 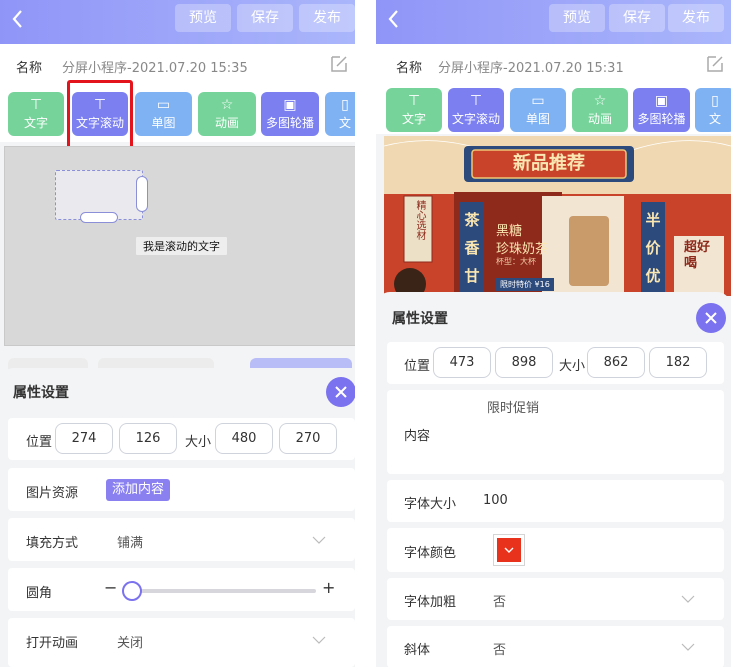 What do you see at coordinates (678, 362) in the screenshot?
I see `size-height-input: 182` at bounding box center [678, 362].